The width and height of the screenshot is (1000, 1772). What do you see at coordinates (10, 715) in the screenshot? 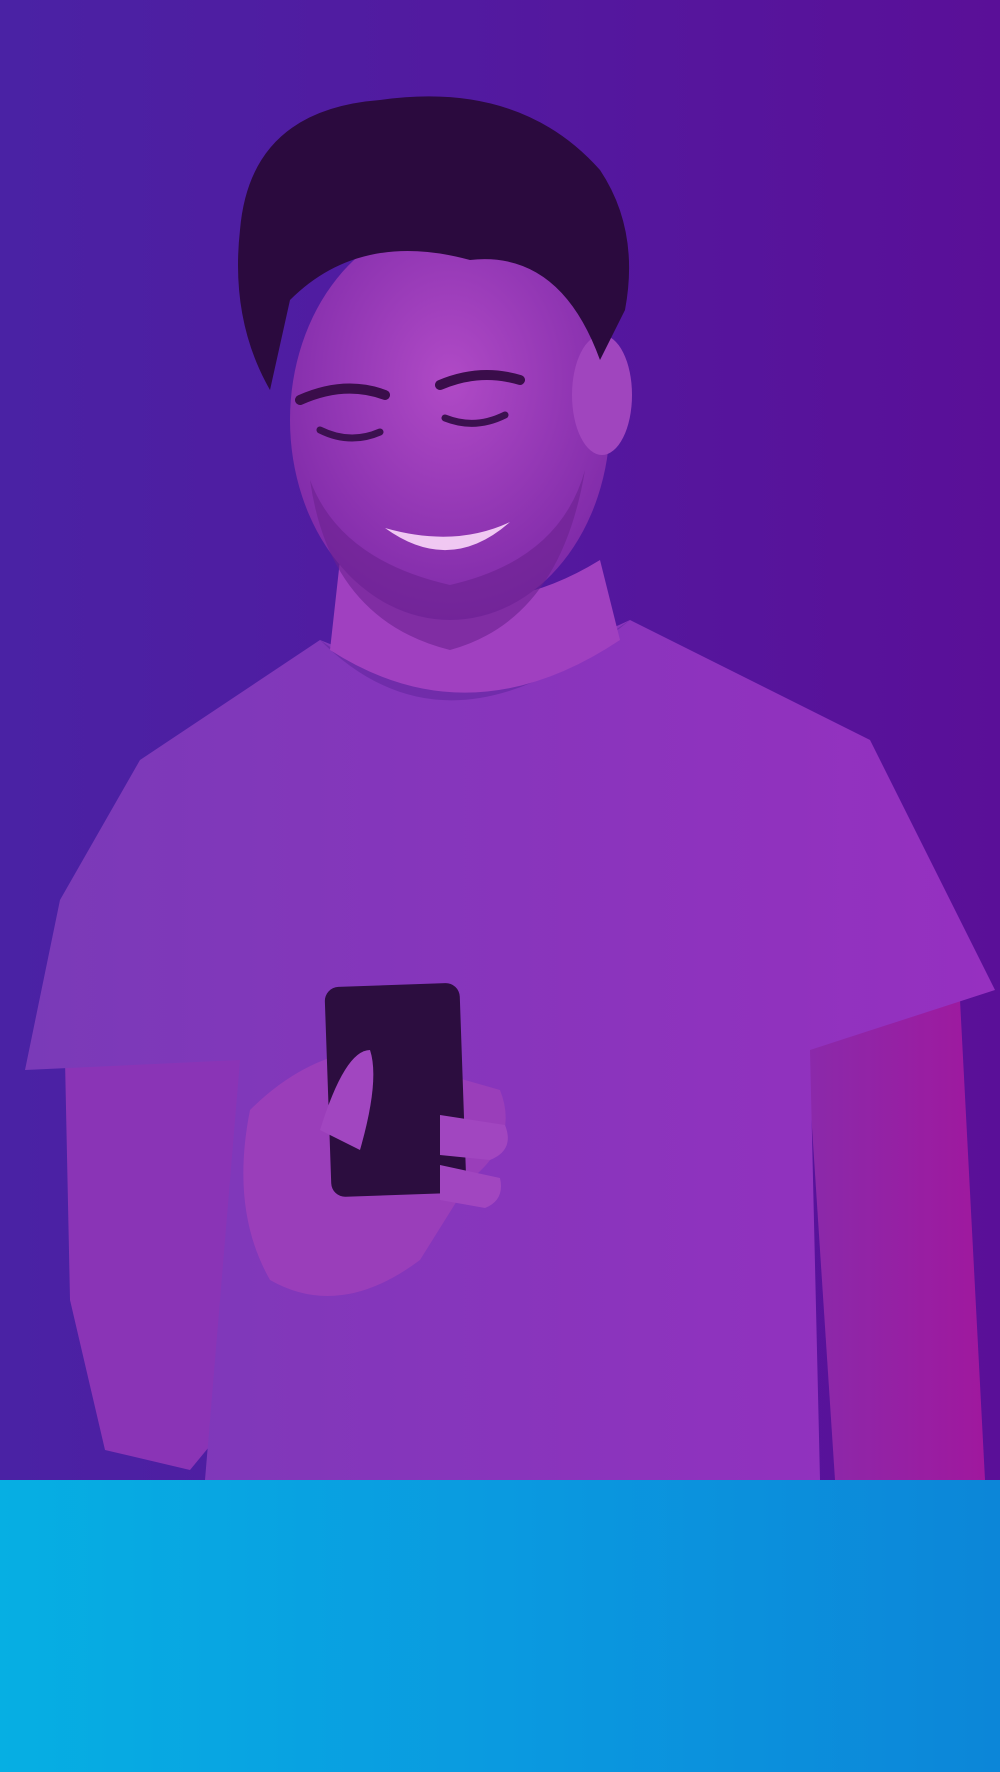
I see `hero-text-fragment` at bounding box center [10, 715].